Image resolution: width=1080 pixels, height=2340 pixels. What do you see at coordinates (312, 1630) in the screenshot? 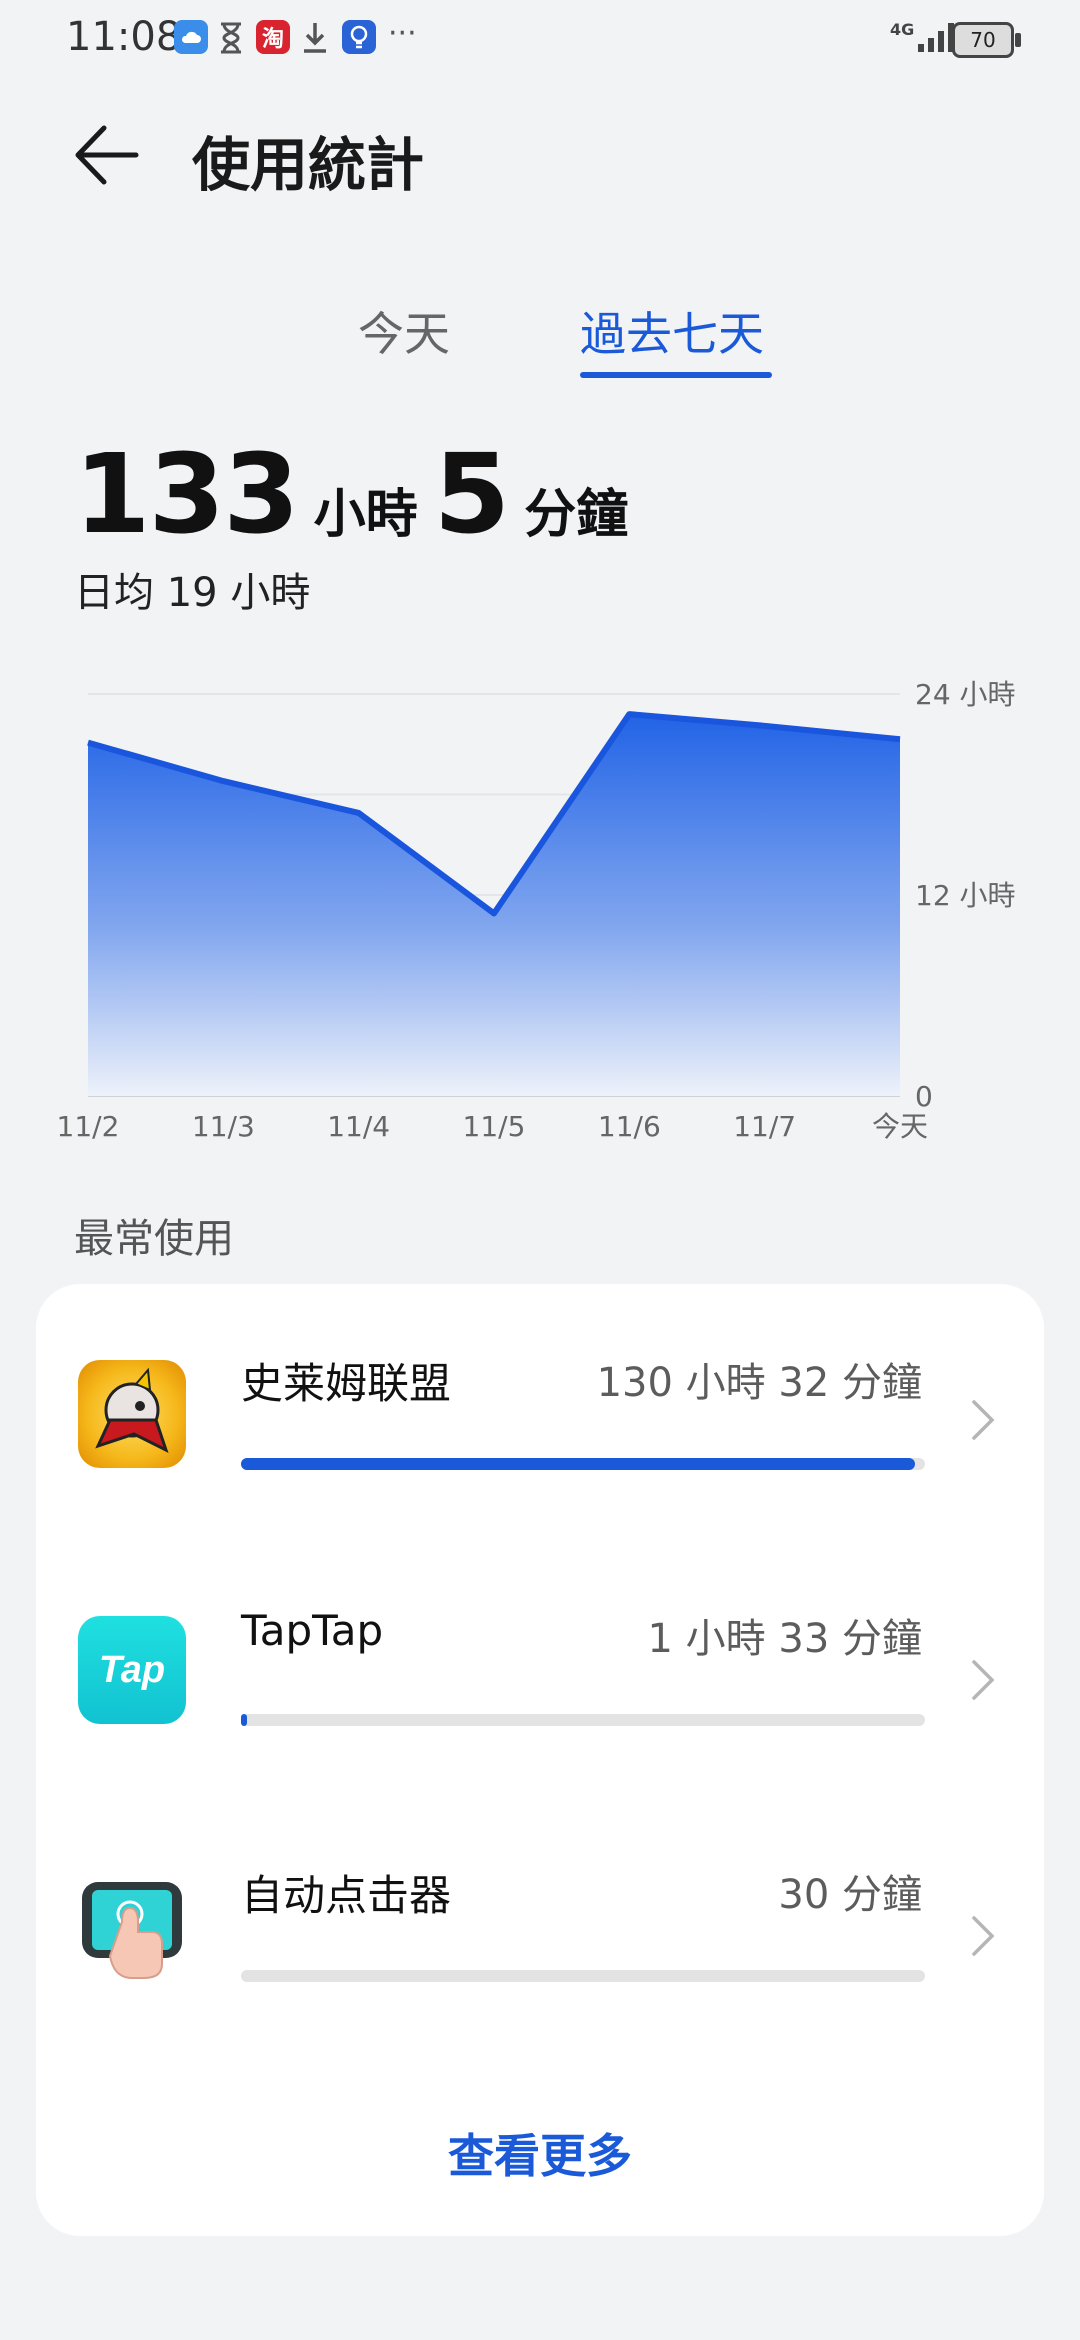
I see `app-name: TapTap` at bounding box center [312, 1630].